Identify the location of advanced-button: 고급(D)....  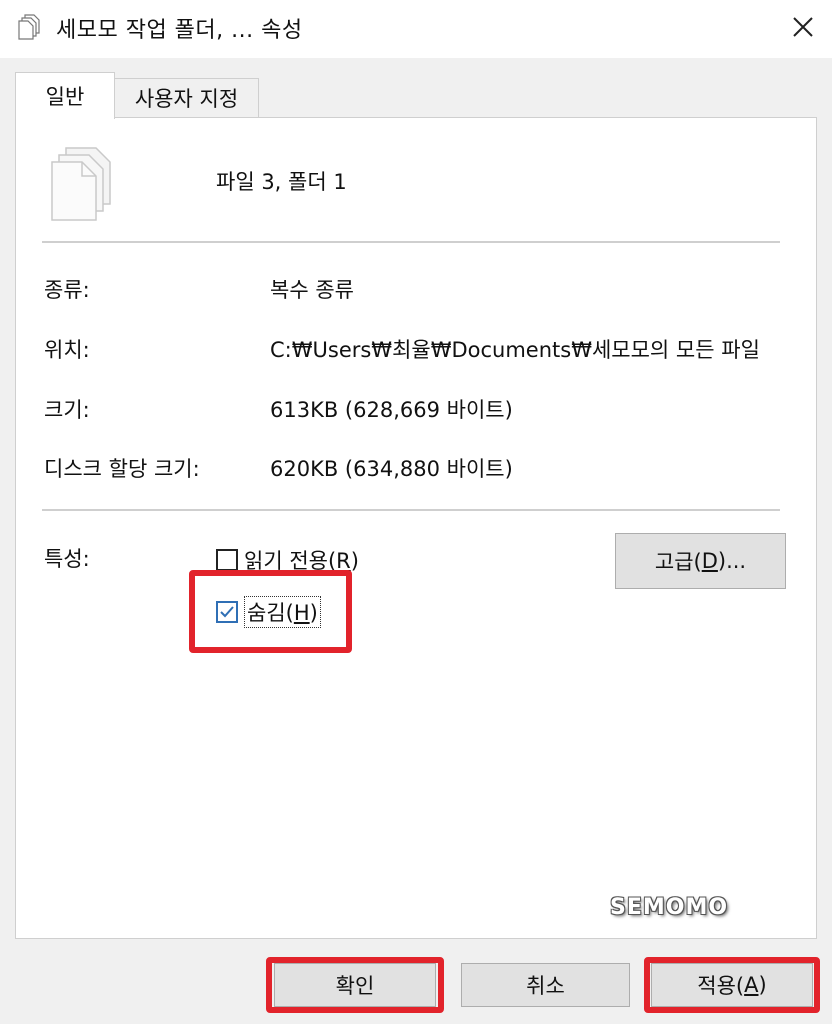
(700, 561).